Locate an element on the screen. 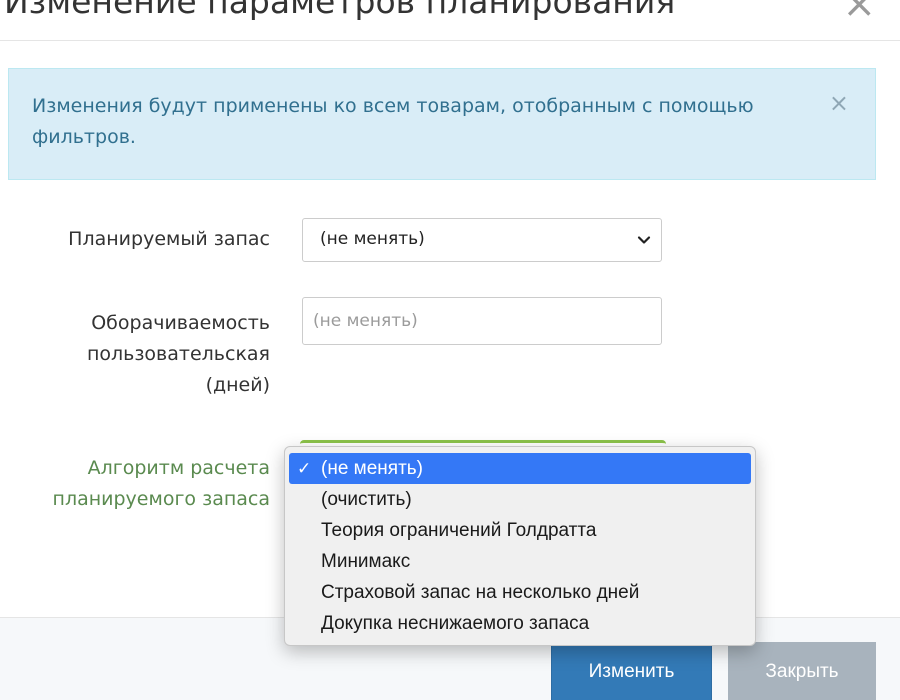 The image size is (900, 700). modal-header: Изменение параметров планирования × is located at coordinates (450, 20).